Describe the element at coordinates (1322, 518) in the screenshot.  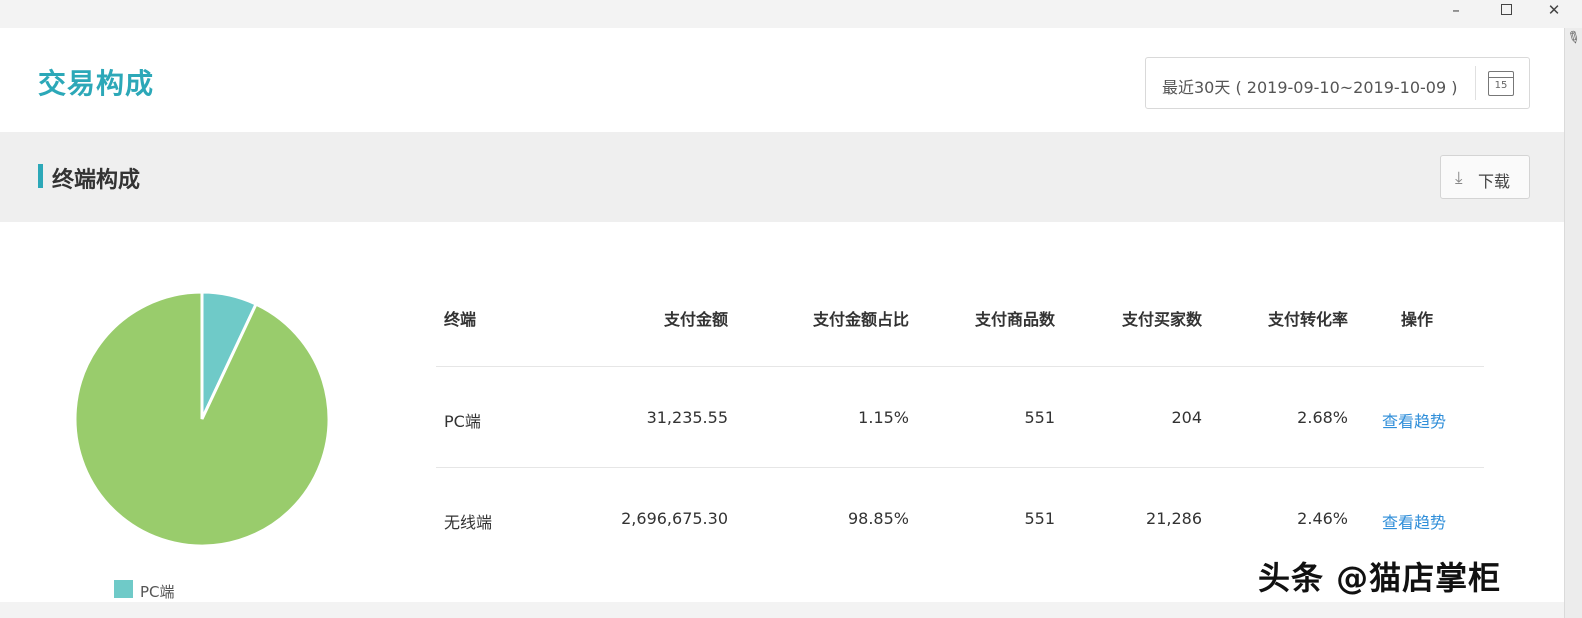
I see `cell-conversion: 2.46%` at that location.